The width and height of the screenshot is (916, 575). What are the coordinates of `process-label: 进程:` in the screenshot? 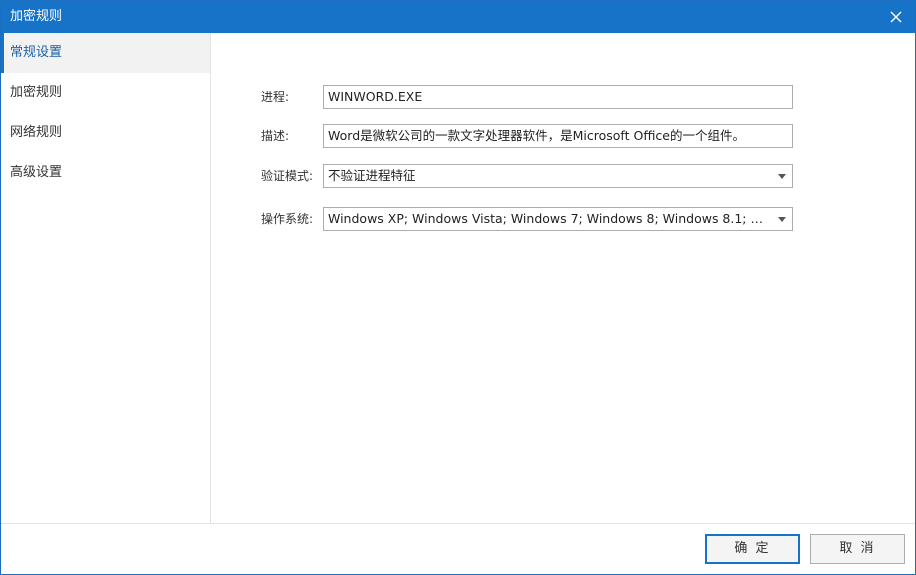 It's located at (275, 97).